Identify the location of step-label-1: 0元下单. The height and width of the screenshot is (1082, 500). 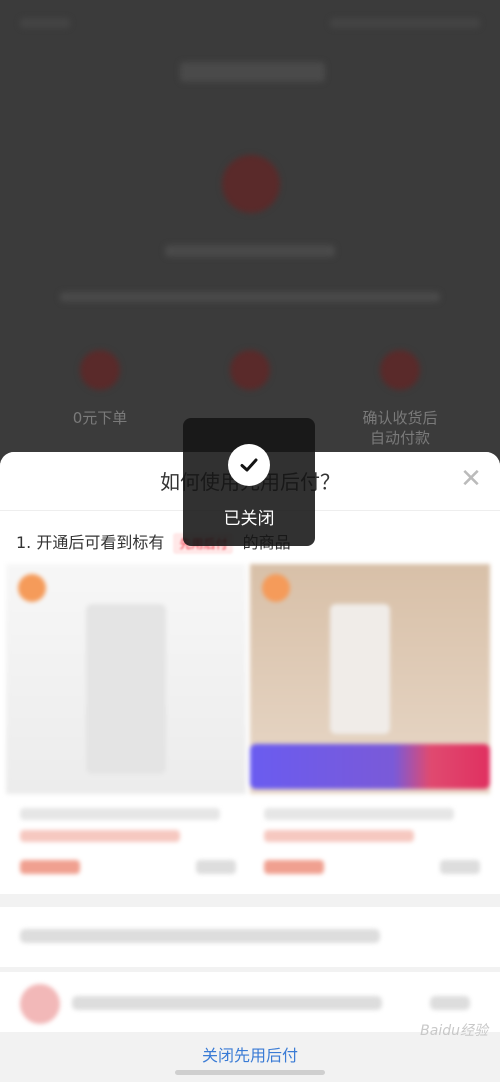
(100, 418).